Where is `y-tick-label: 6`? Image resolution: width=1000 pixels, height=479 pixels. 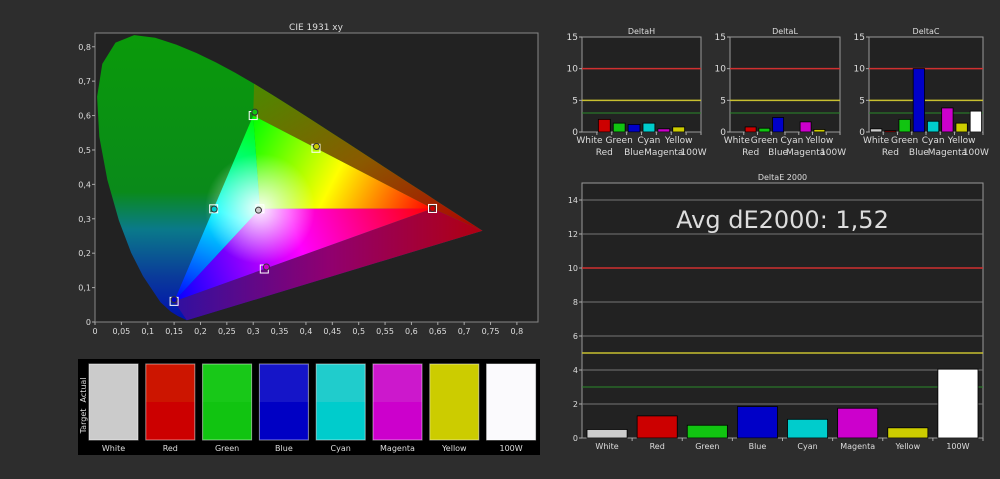 y-tick-label: 6 is located at coordinates (575, 336).